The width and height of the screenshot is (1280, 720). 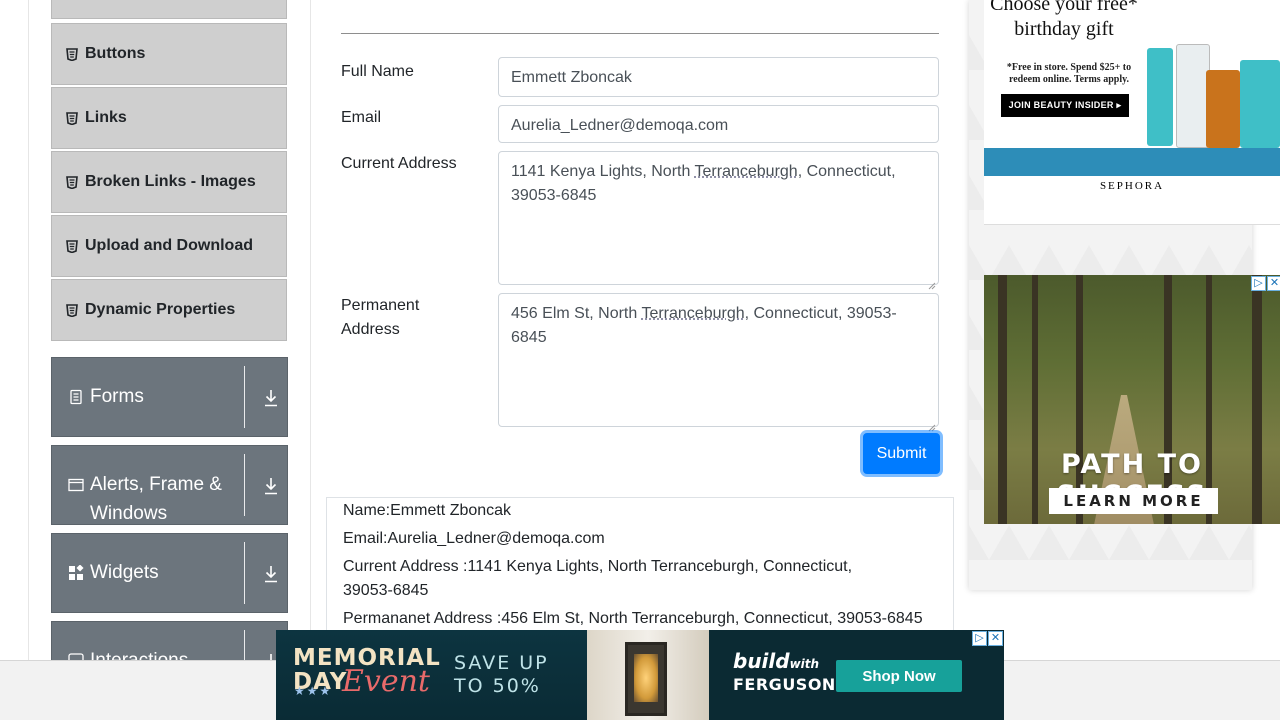 What do you see at coordinates (571, 77) in the screenshot?
I see `full-name-value: Emmett Zboncak` at bounding box center [571, 77].